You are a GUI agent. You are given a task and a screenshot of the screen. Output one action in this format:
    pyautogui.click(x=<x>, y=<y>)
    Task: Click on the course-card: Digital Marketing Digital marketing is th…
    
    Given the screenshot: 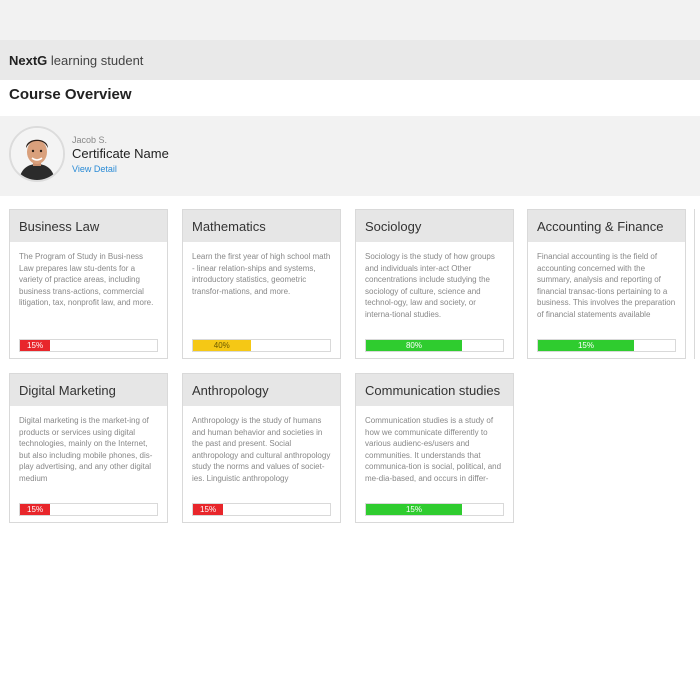 What is the action you would take?
    pyautogui.click(x=88, y=448)
    